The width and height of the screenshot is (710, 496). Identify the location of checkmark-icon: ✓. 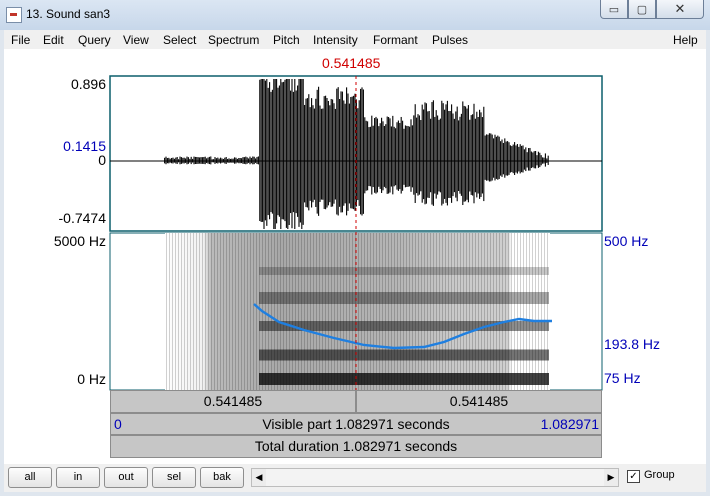
(633, 476).